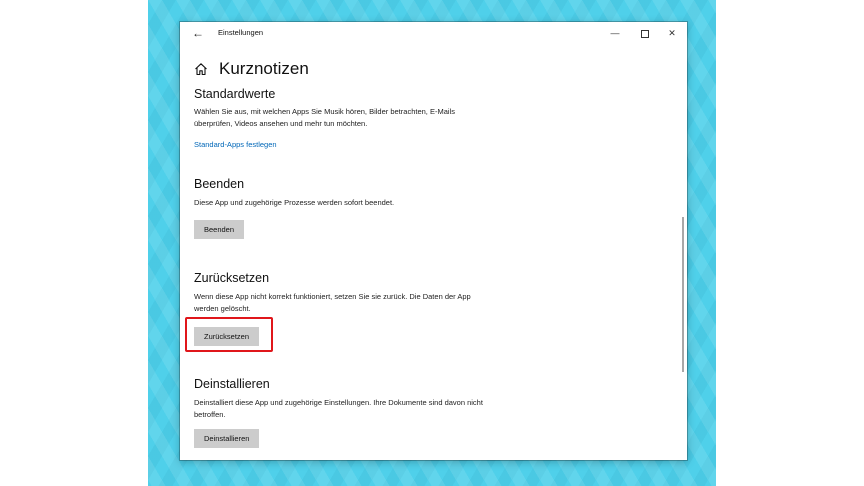  I want to click on page-heading: Kurznotizen, so click(251, 69).